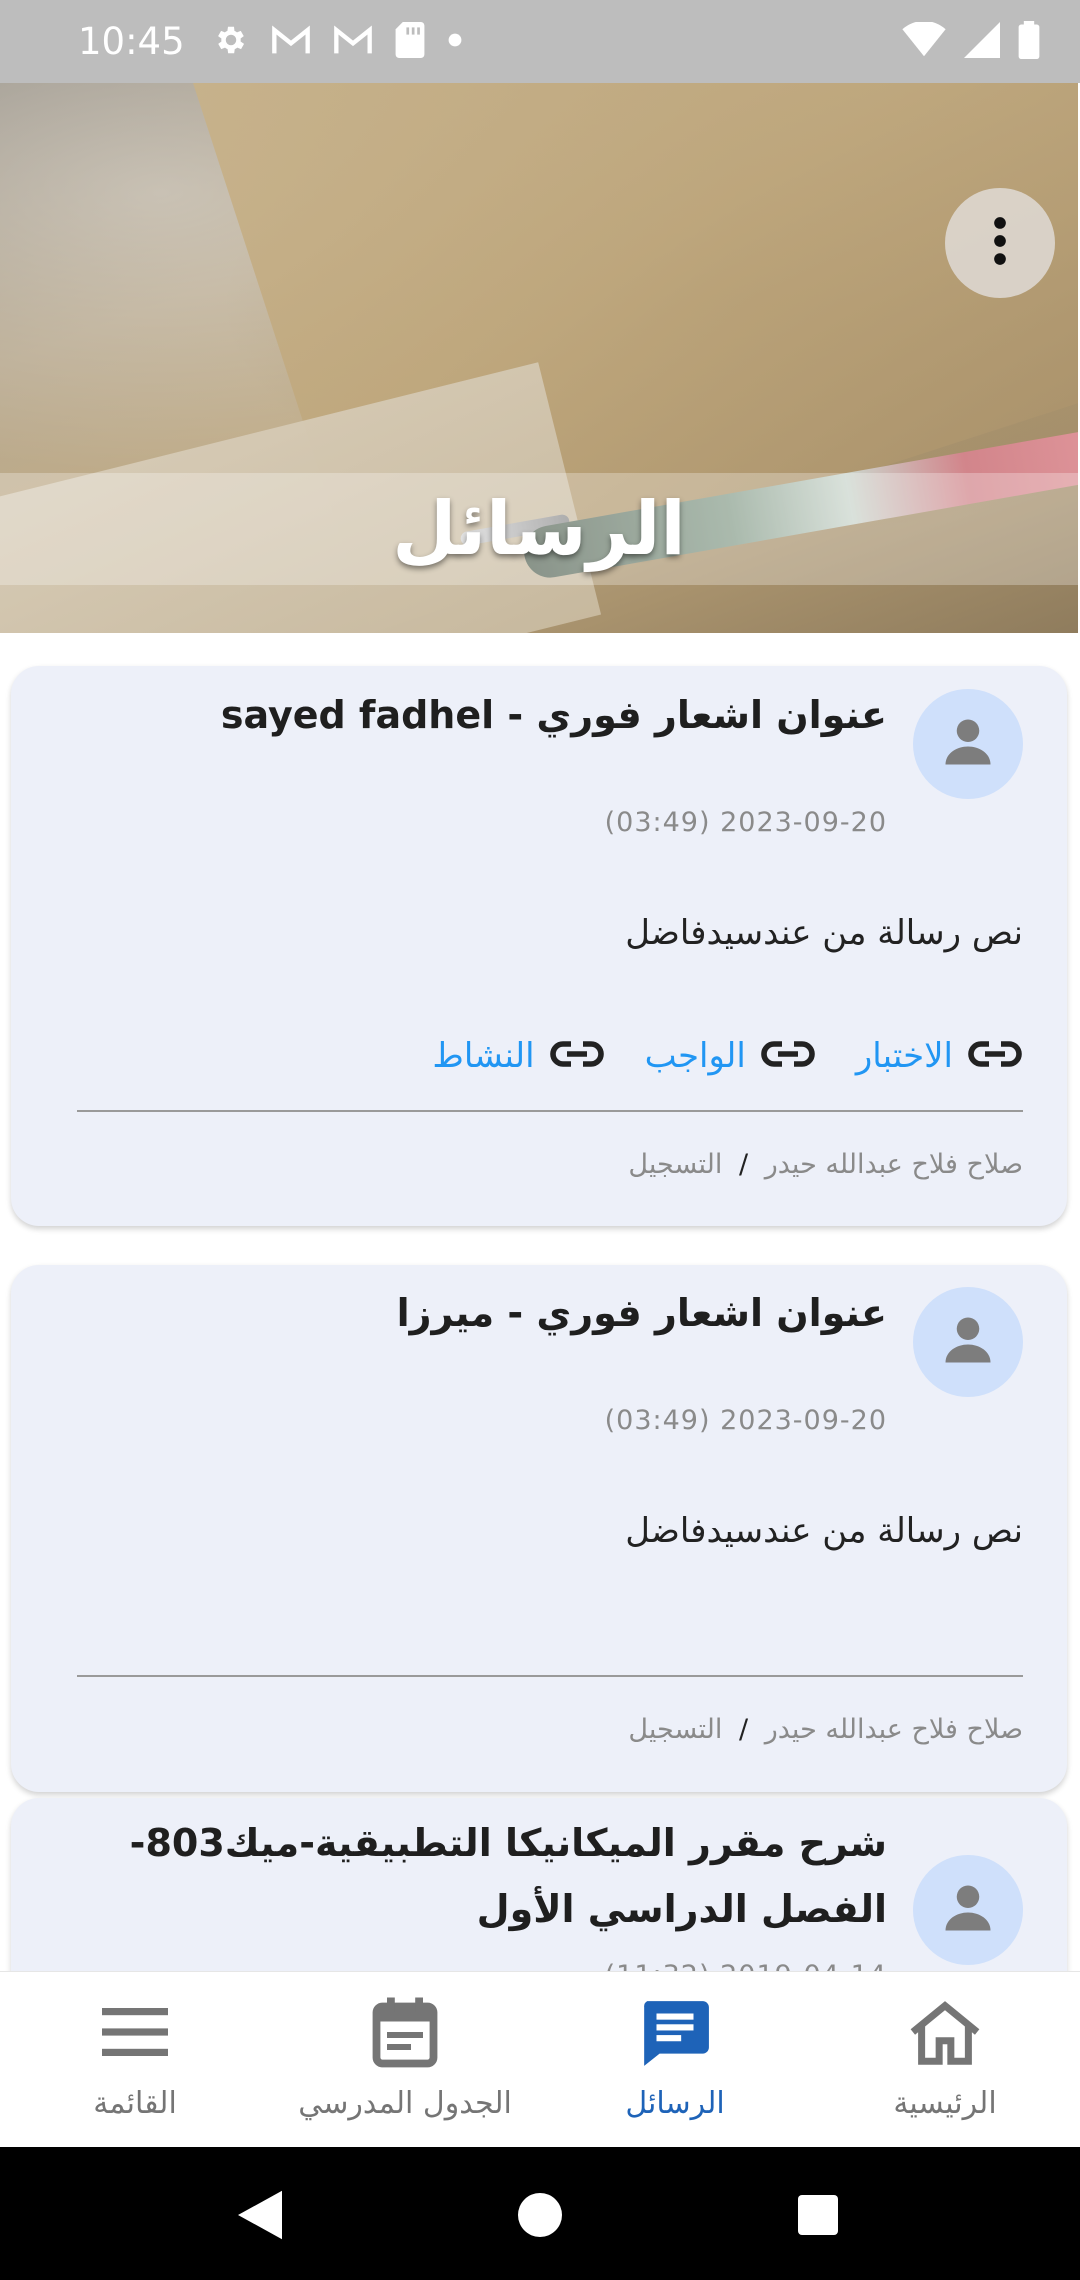  I want to click on bottom-navigation: الرئيسية الرسائل الجدول المدرسي القائمة, so click(540, 2059).